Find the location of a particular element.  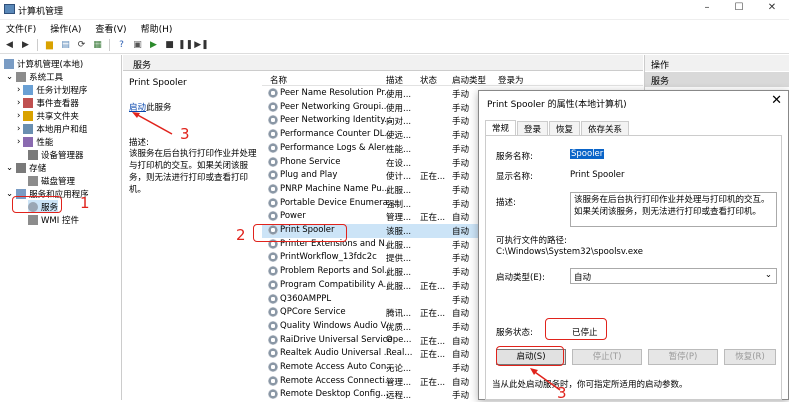

column-startup-type: 启动类型 is located at coordinates (469, 80).